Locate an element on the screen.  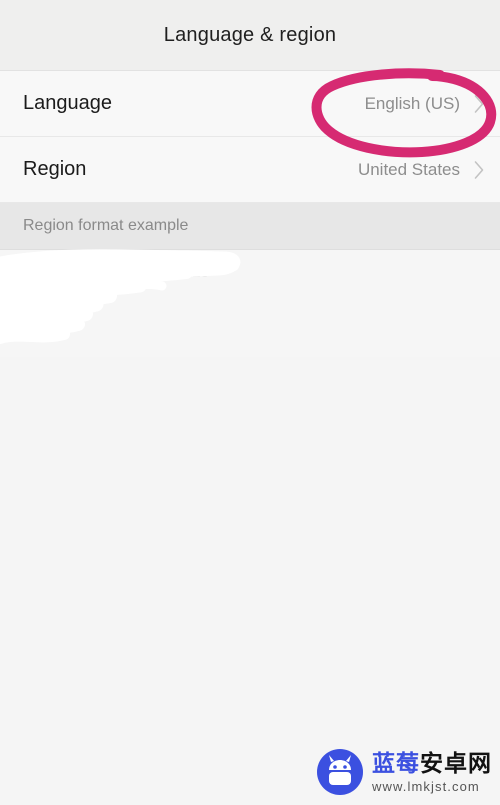
row-value-group-language: English (US) is located at coordinates (425, 104).